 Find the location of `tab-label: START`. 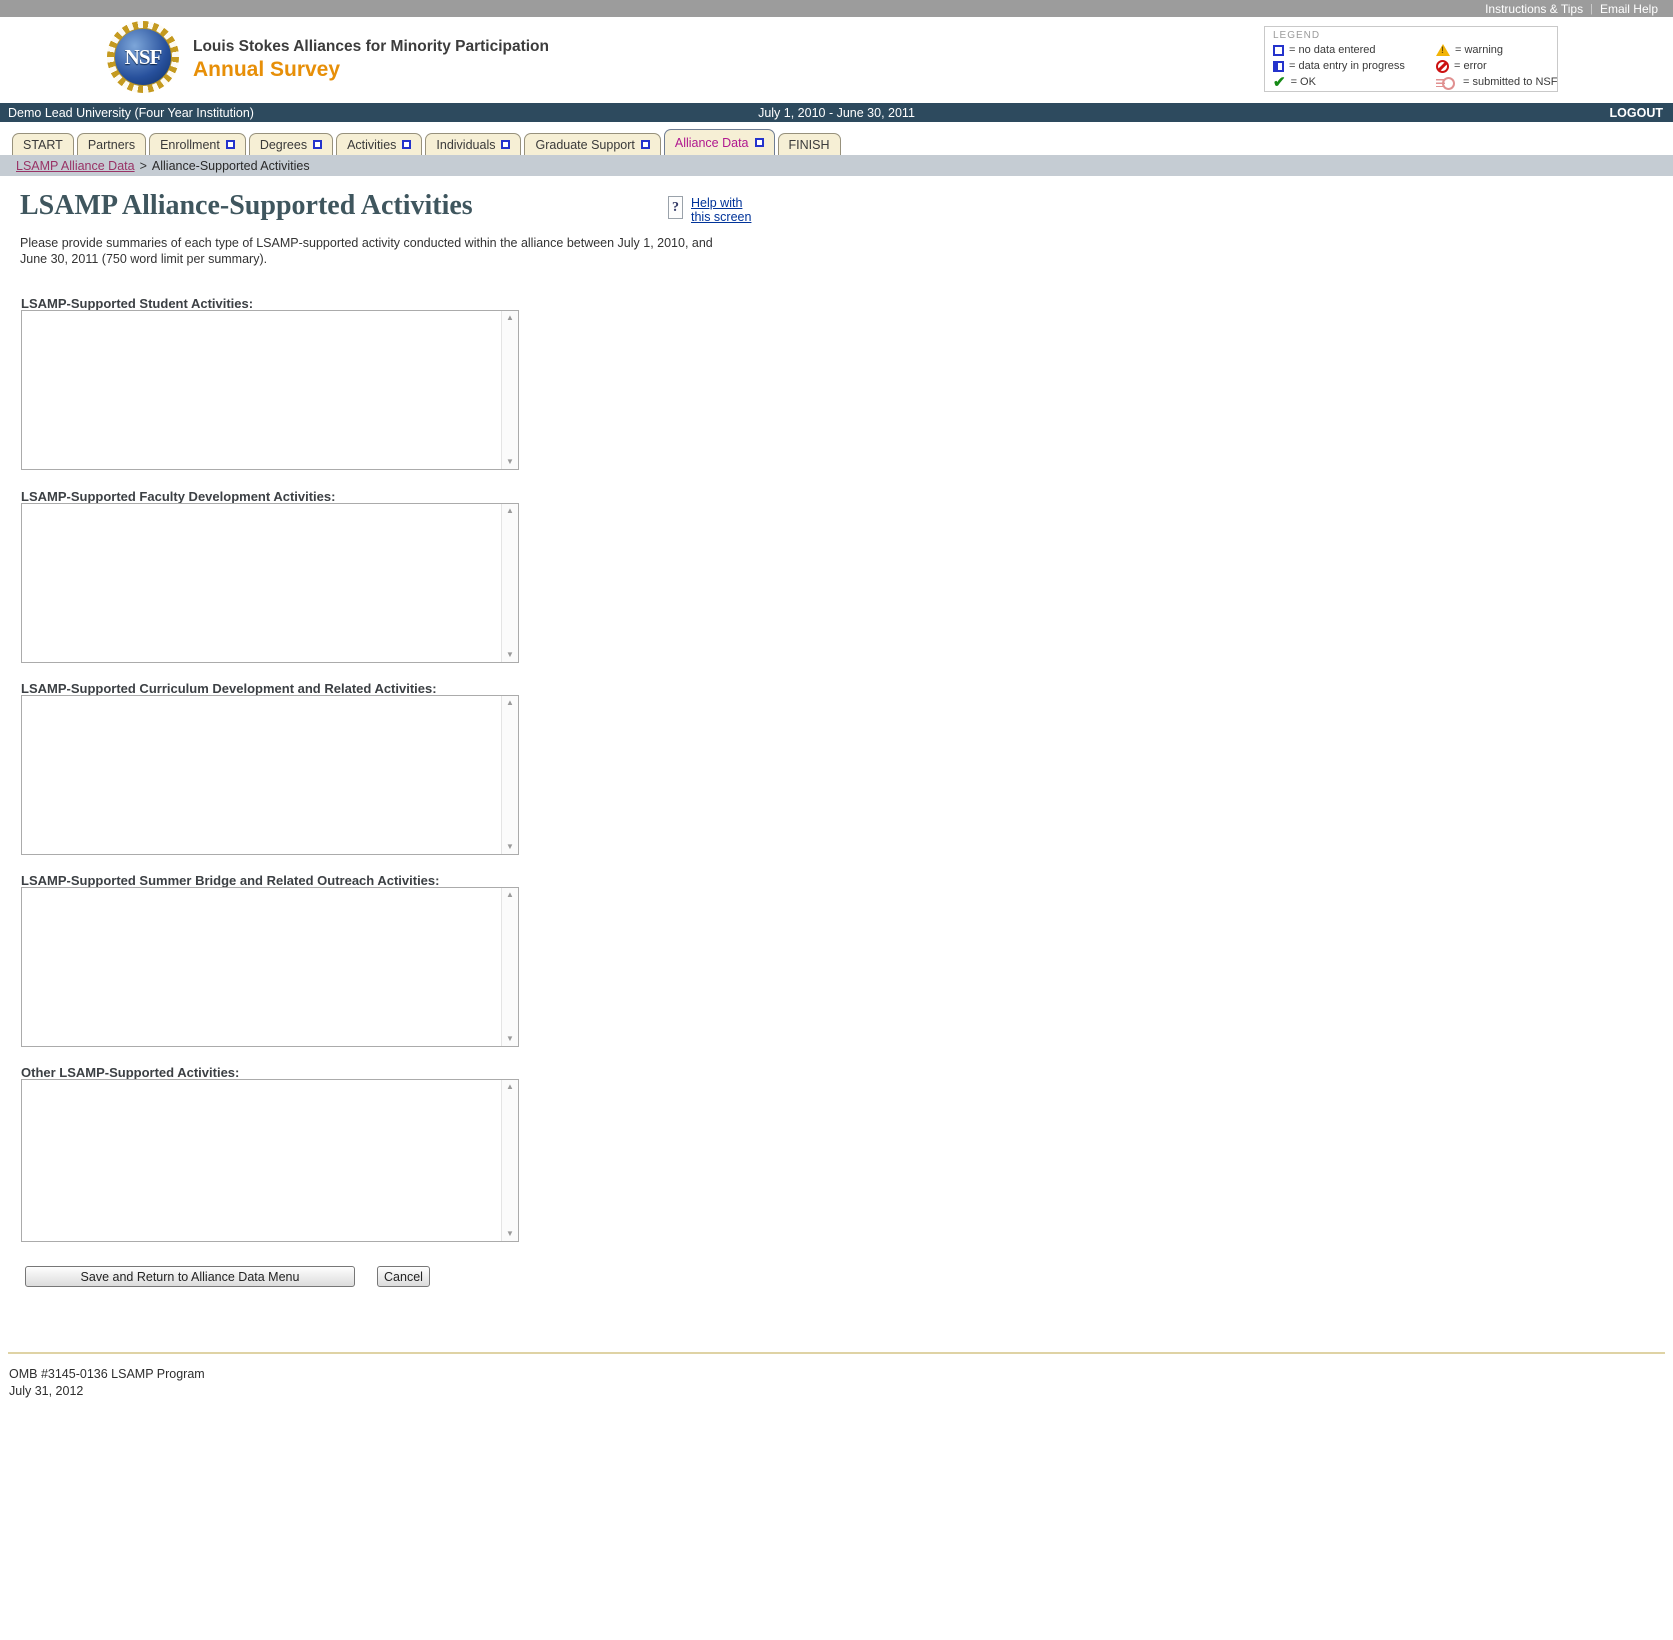

tab-label: START is located at coordinates (43, 144).